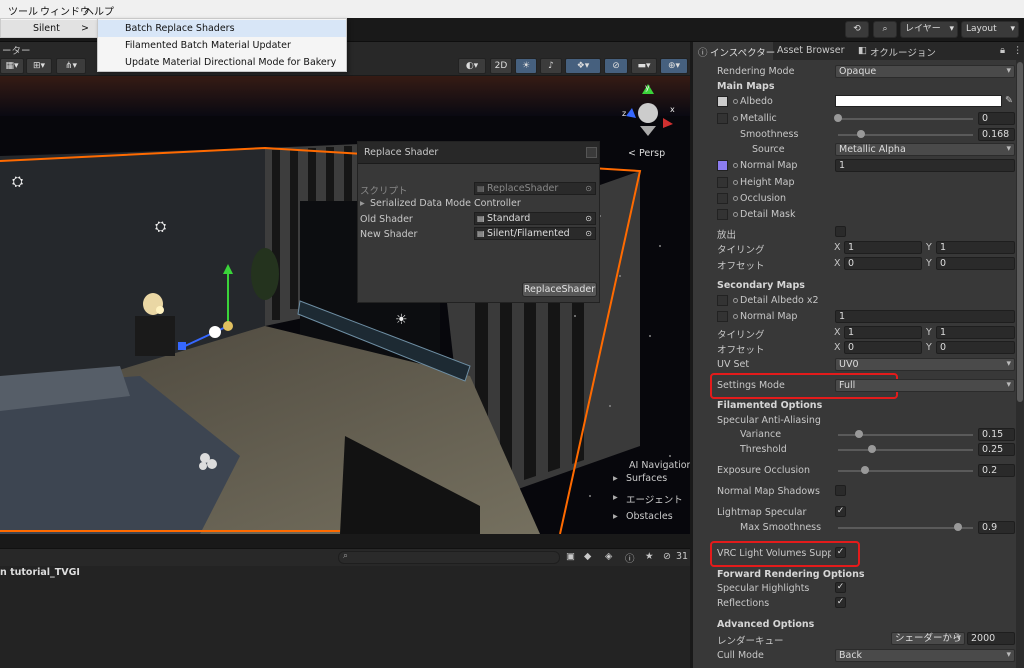  What do you see at coordinates (840, 552) in the screenshot?
I see `vrc-light-volumes-checkbox: ✓` at bounding box center [840, 552].